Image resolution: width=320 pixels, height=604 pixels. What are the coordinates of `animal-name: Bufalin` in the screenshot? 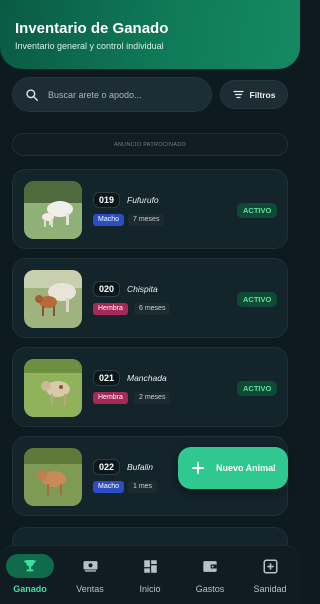 It's located at (140, 467).